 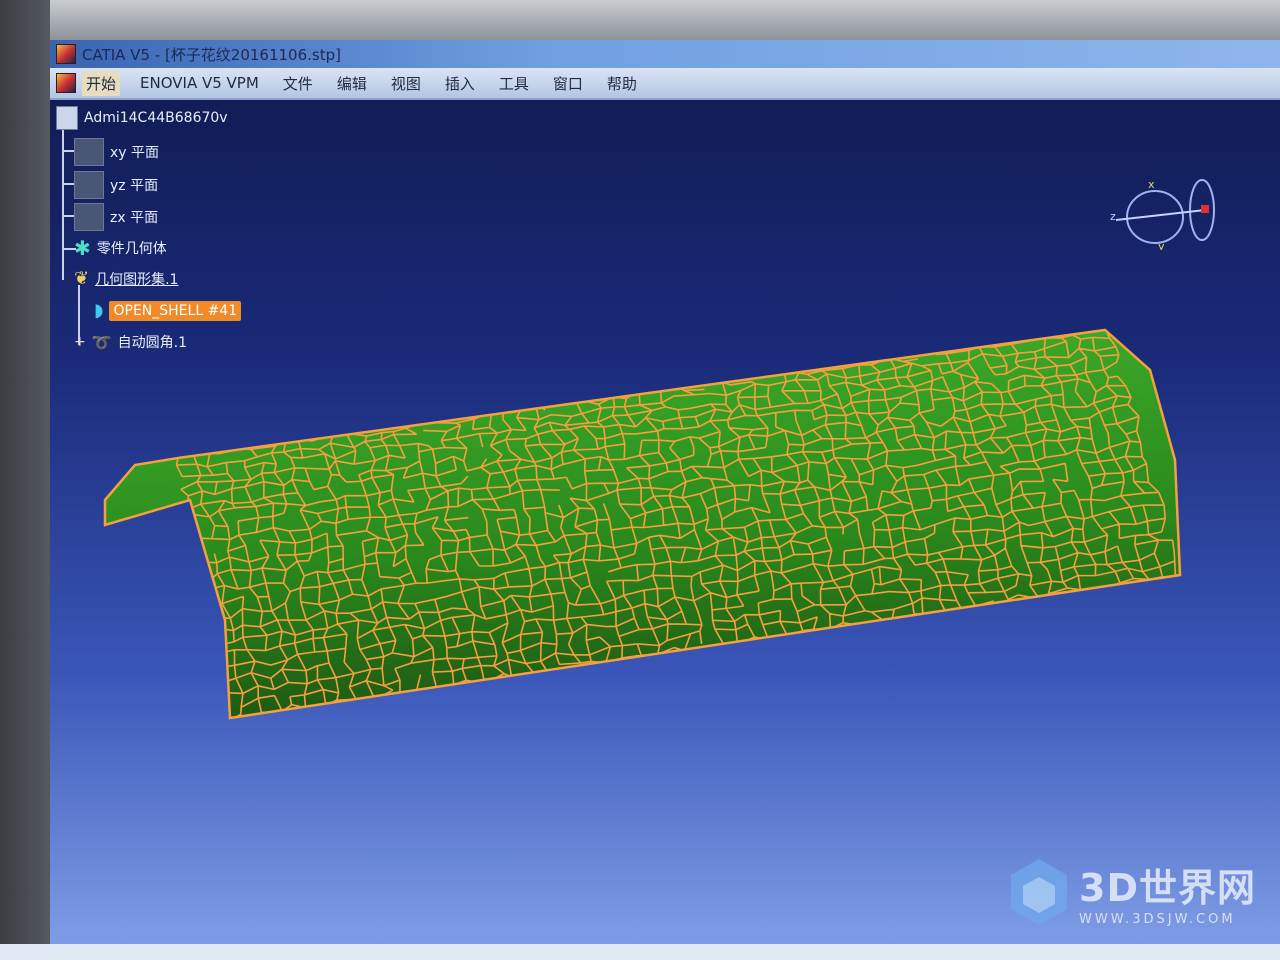 What do you see at coordinates (640, 952) in the screenshot?
I see `taskbar` at bounding box center [640, 952].